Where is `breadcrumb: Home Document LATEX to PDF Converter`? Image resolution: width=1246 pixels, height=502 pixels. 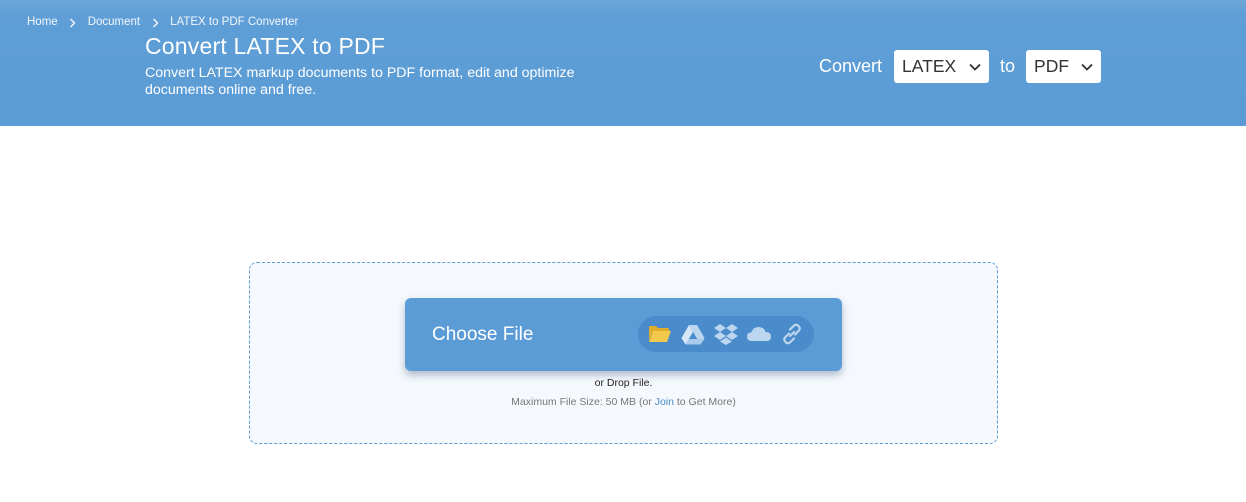 breadcrumb: Home Document LATEX to PDF Converter is located at coordinates (162, 22).